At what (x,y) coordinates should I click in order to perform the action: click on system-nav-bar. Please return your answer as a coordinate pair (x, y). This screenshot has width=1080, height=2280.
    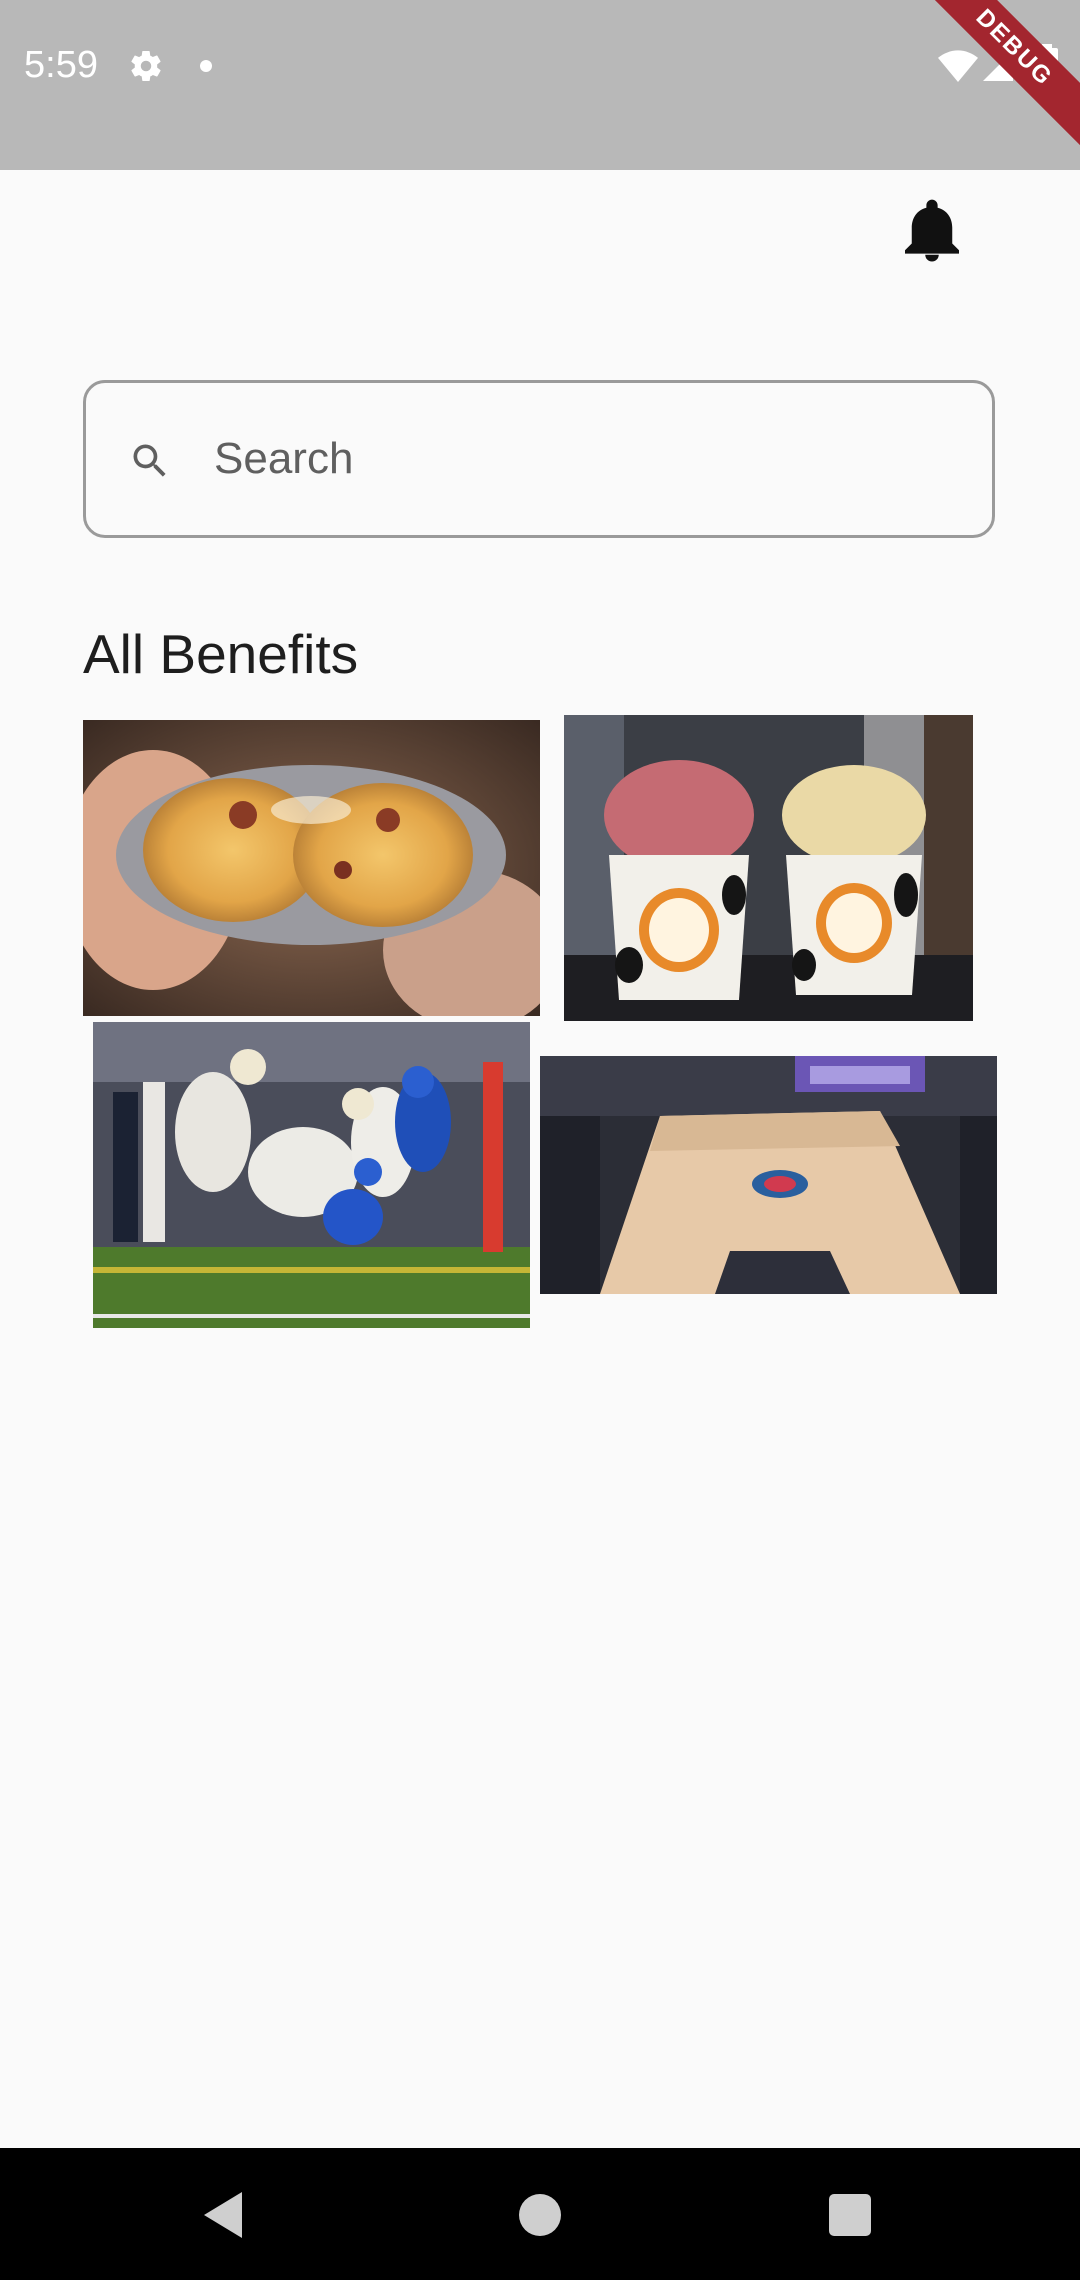
    Looking at the image, I should click on (540, 2214).